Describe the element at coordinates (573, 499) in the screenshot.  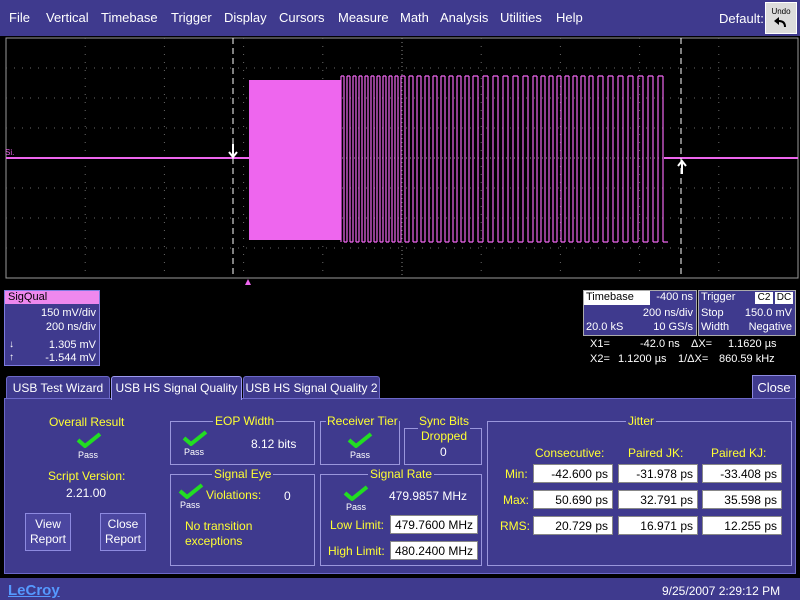
I see `jitter-max-consecutive: 50.690 ps` at that location.